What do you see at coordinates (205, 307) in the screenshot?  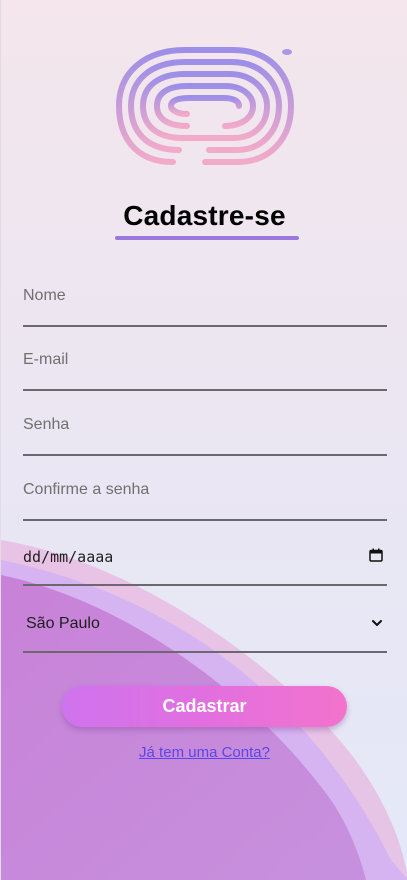 I see `name-field: Nome` at bounding box center [205, 307].